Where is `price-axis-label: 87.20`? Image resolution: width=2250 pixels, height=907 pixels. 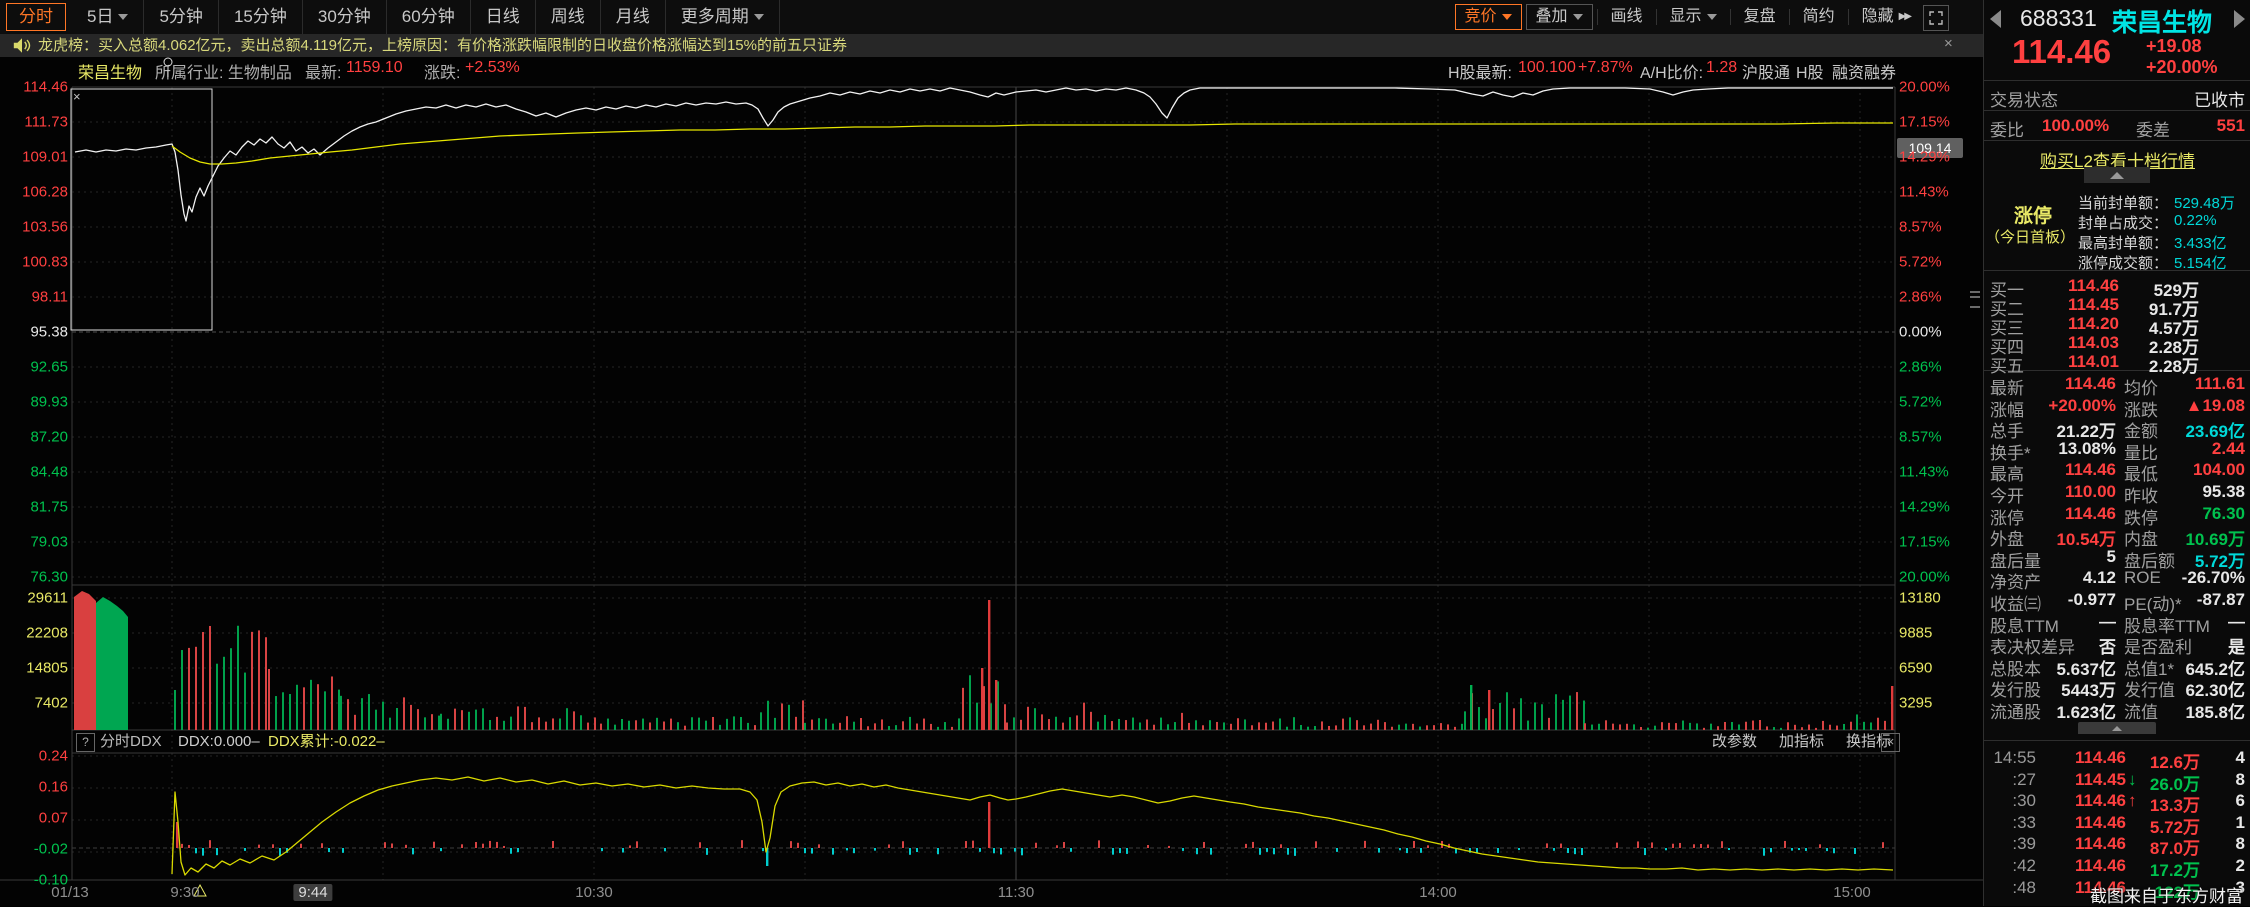 price-axis-label: 87.20 is located at coordinates (49, 437).